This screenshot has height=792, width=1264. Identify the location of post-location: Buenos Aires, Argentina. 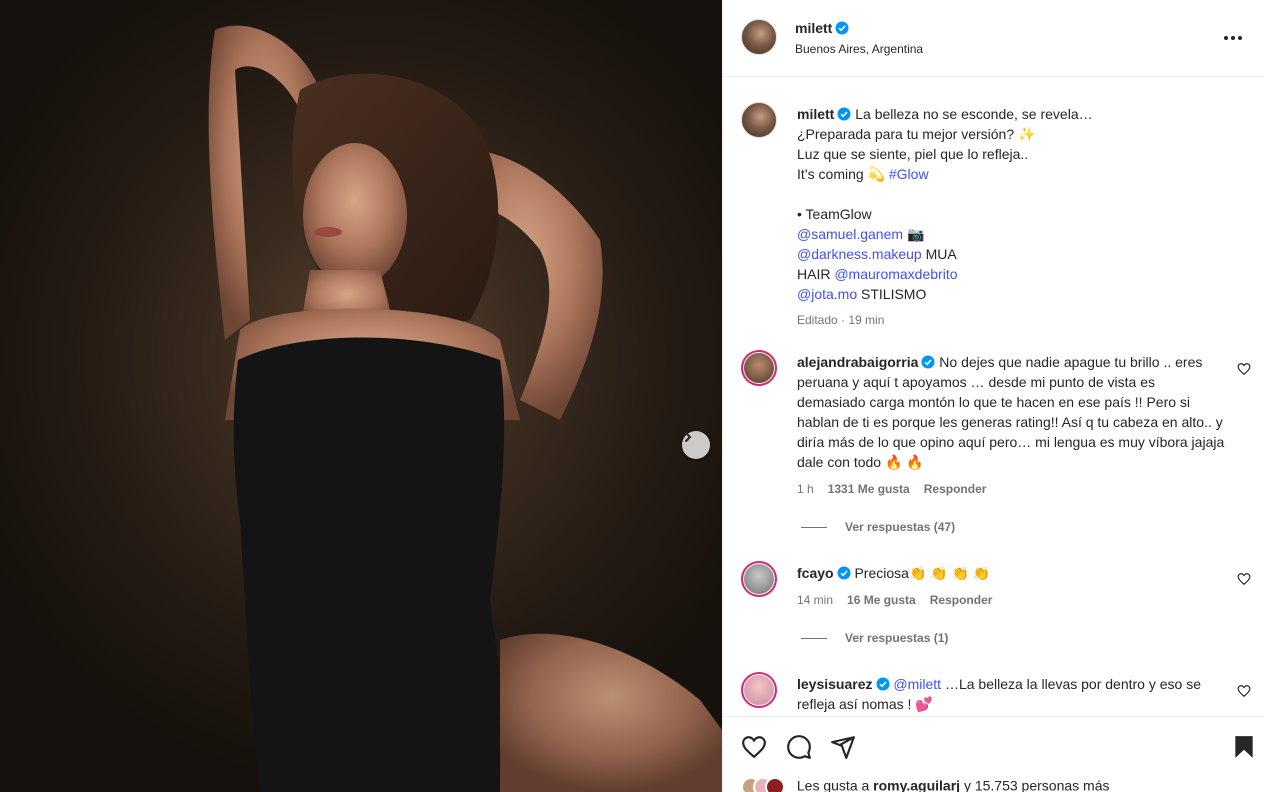
(859, 49).